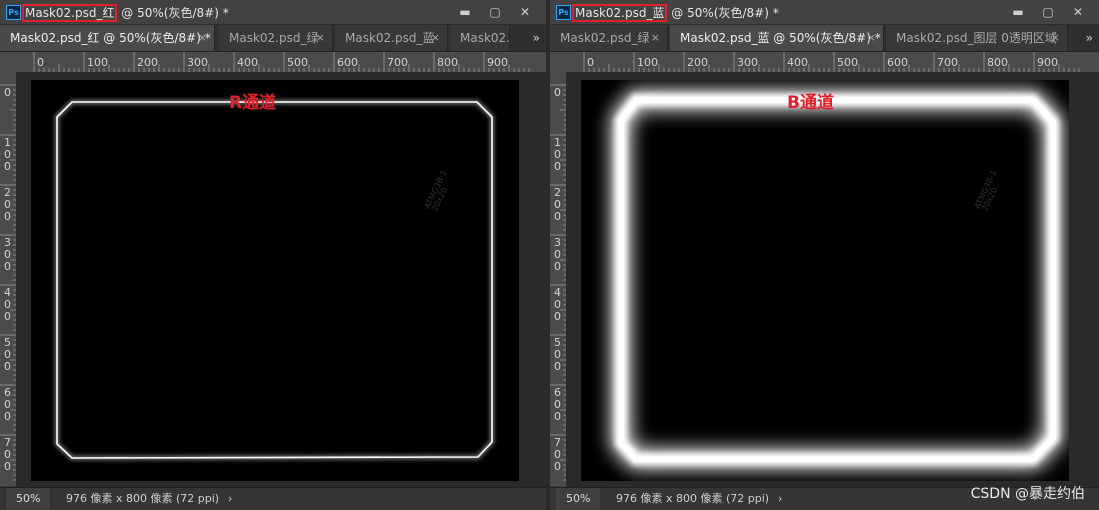 This screenshot has width=1099, height=510. I want to click on tab-mask02-blue: Mask02.psd_蓝 @ 50%(灰色/8#) * ×, so click(777, 38).